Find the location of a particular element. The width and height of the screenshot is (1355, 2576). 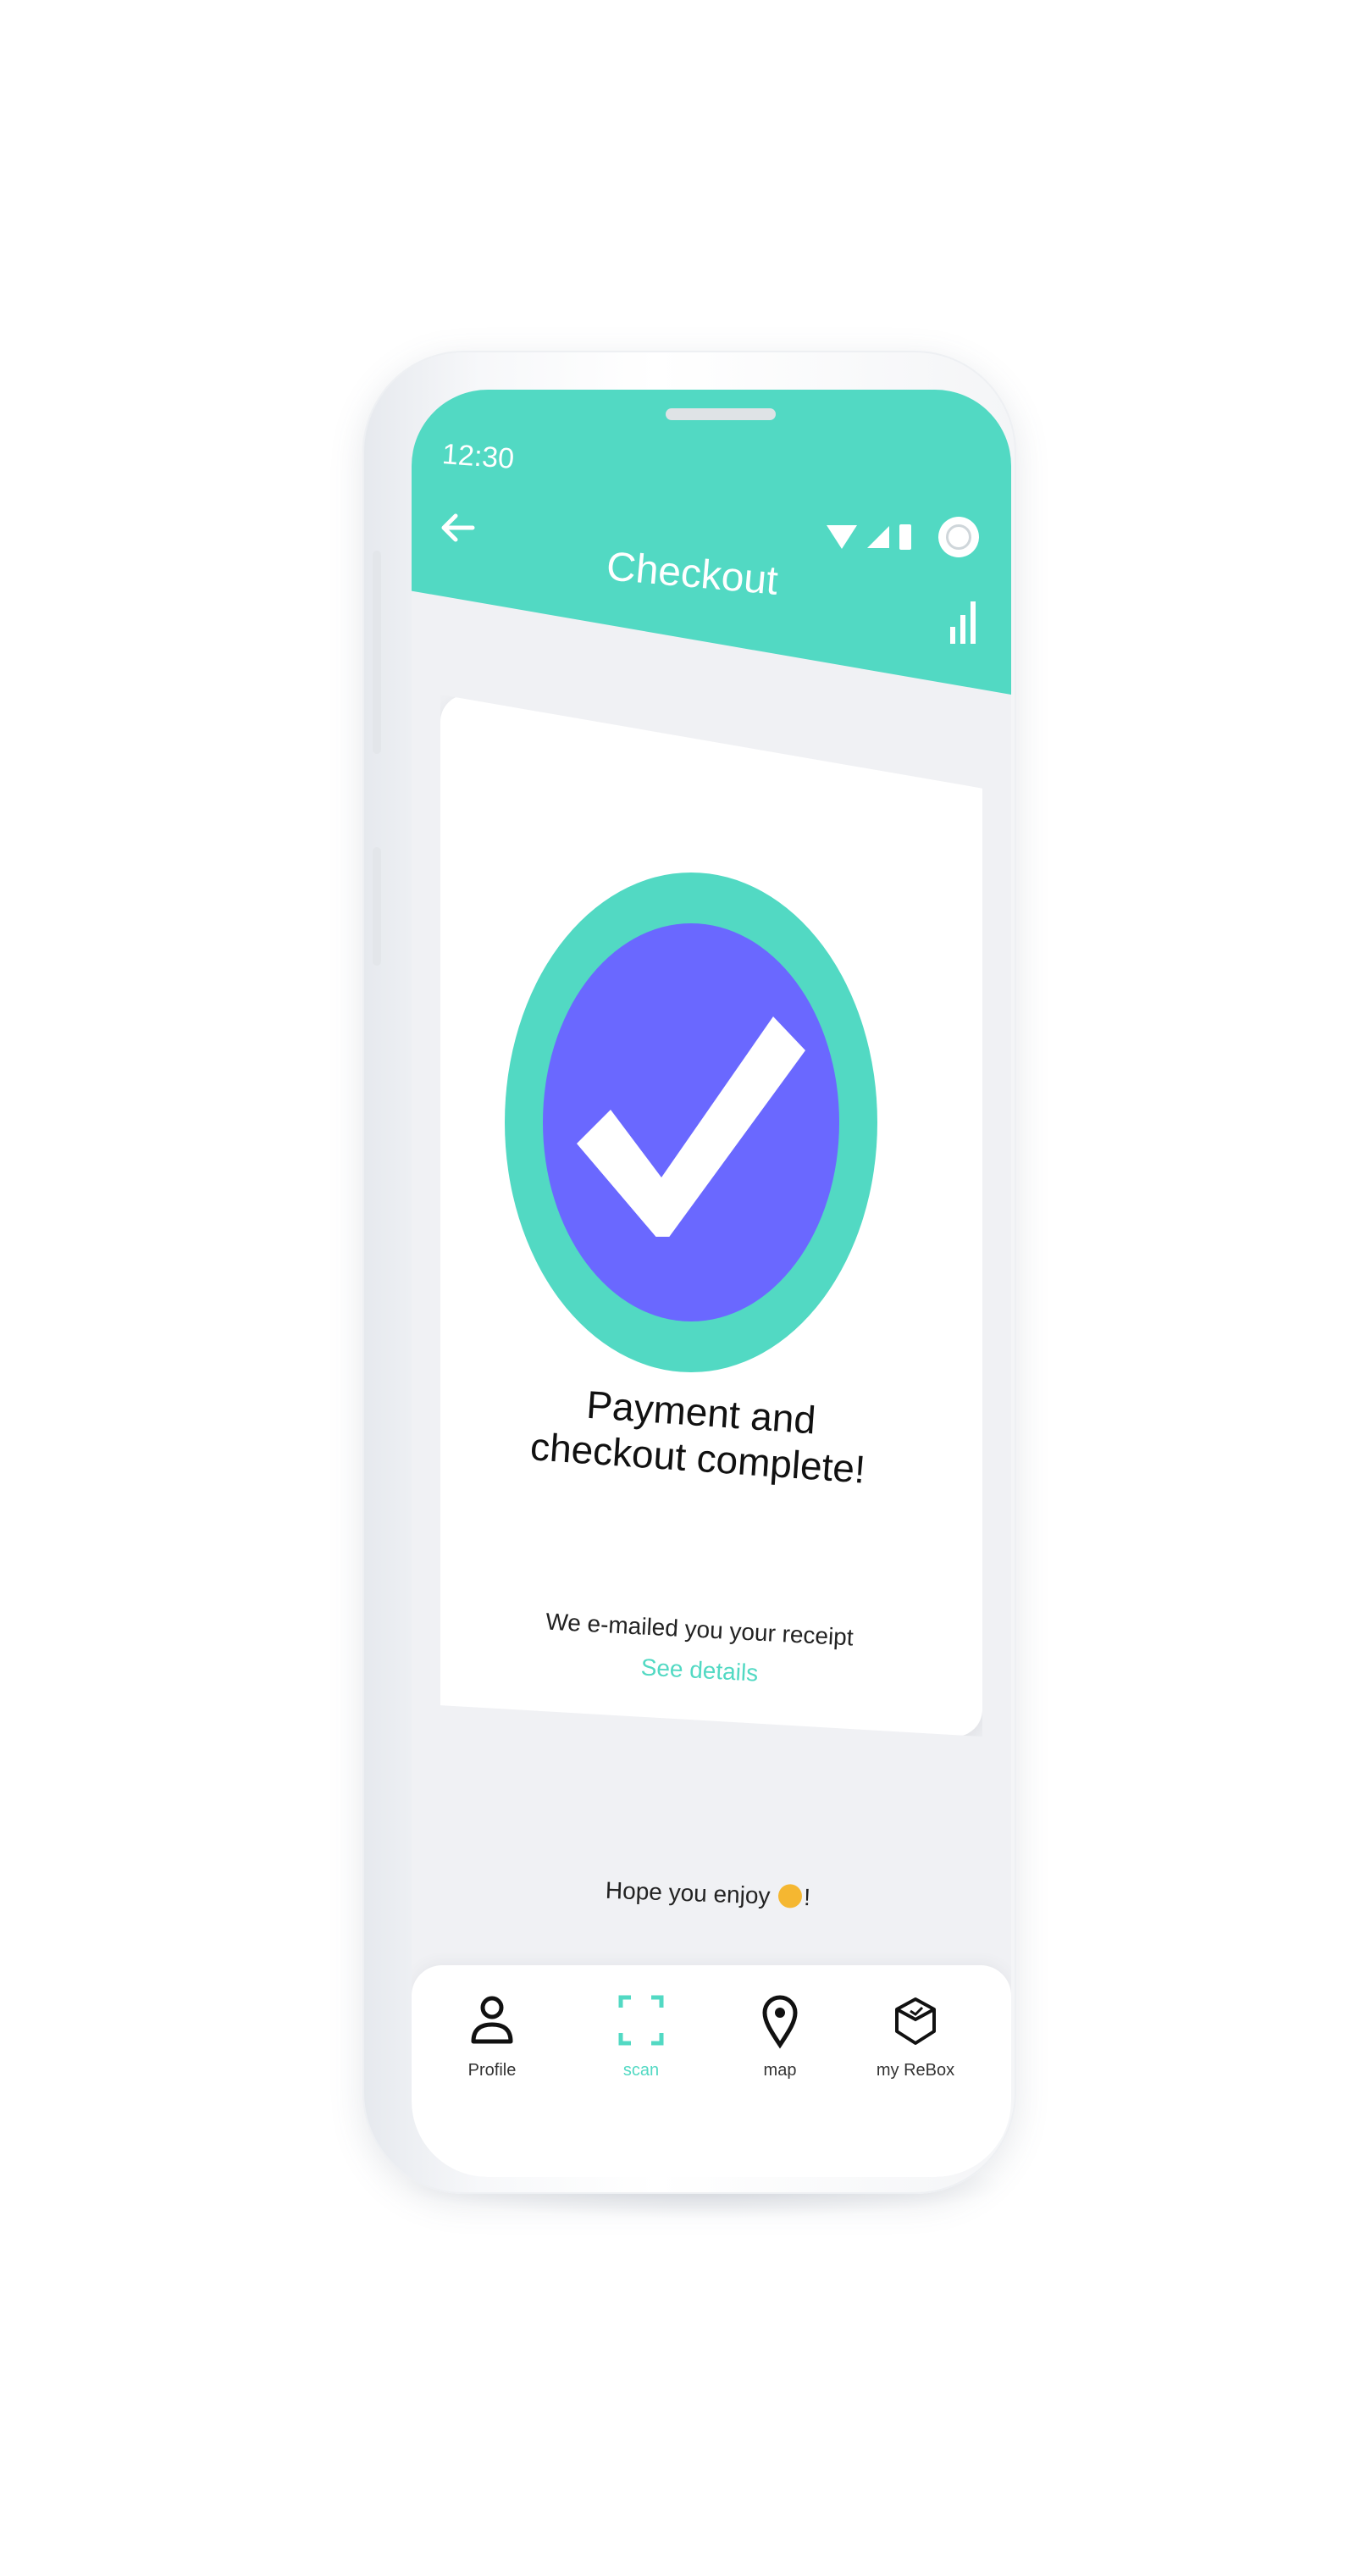

signal-icon is located at coordinates (878, 537).